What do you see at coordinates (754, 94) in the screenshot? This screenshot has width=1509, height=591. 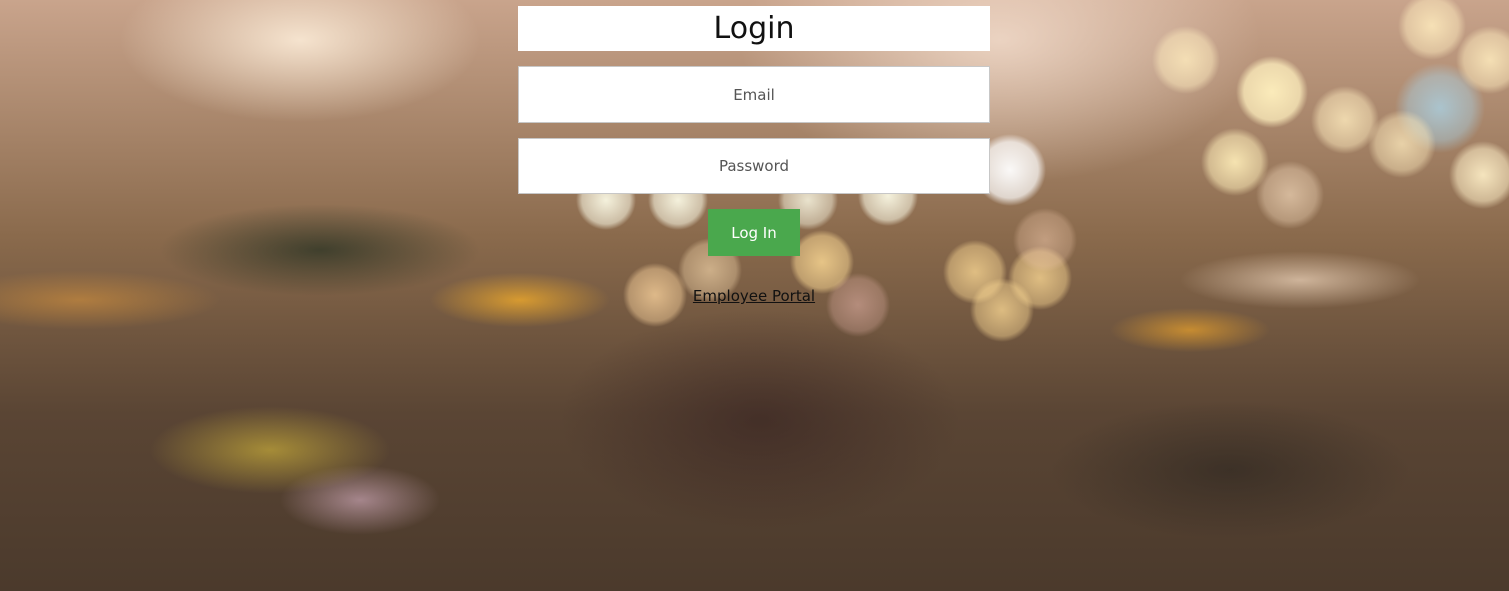 I see `email-field` at bounding box center [754, 94].